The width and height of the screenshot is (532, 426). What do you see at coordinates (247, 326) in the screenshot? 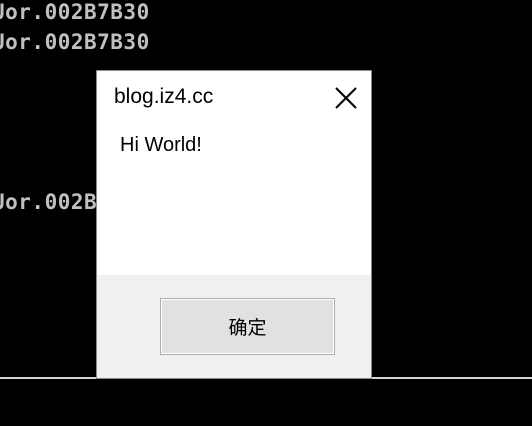
I see `ok-button: 确定` at bounding box center [247, 326].